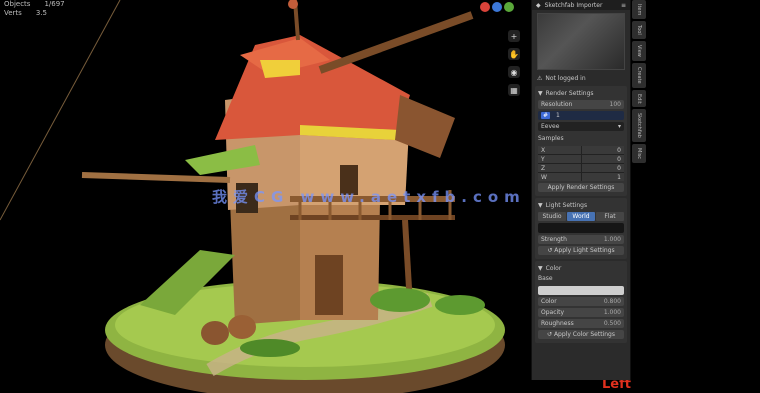  I want to click on transform-grid: X 0 Y 0 Z 0 W 1, so click(581, 163).